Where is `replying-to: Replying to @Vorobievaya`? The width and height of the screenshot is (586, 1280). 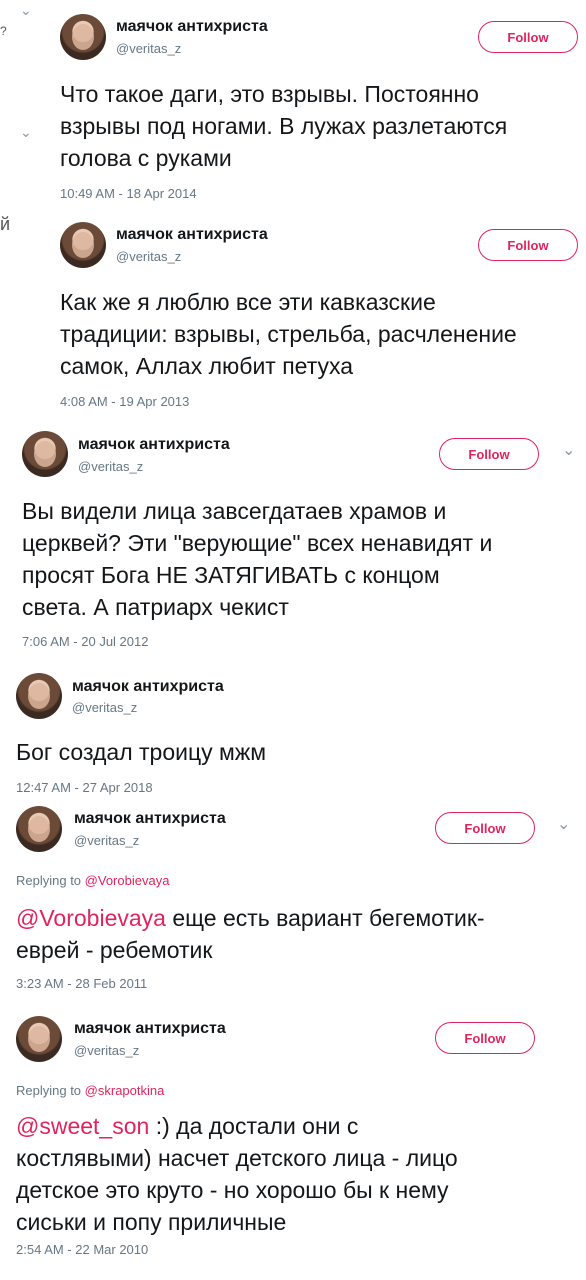
replying-to: Replying to @Vorobievaya is located at coordinates (93, 880).